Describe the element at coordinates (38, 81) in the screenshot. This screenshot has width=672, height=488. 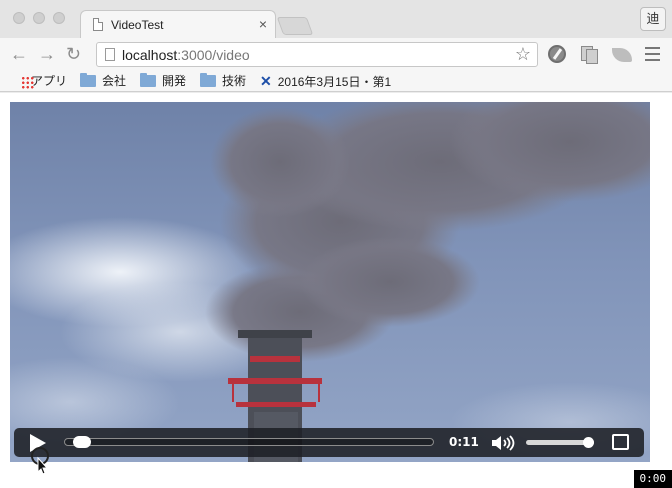
I see `bookmark-apps: アプリ` at that location.